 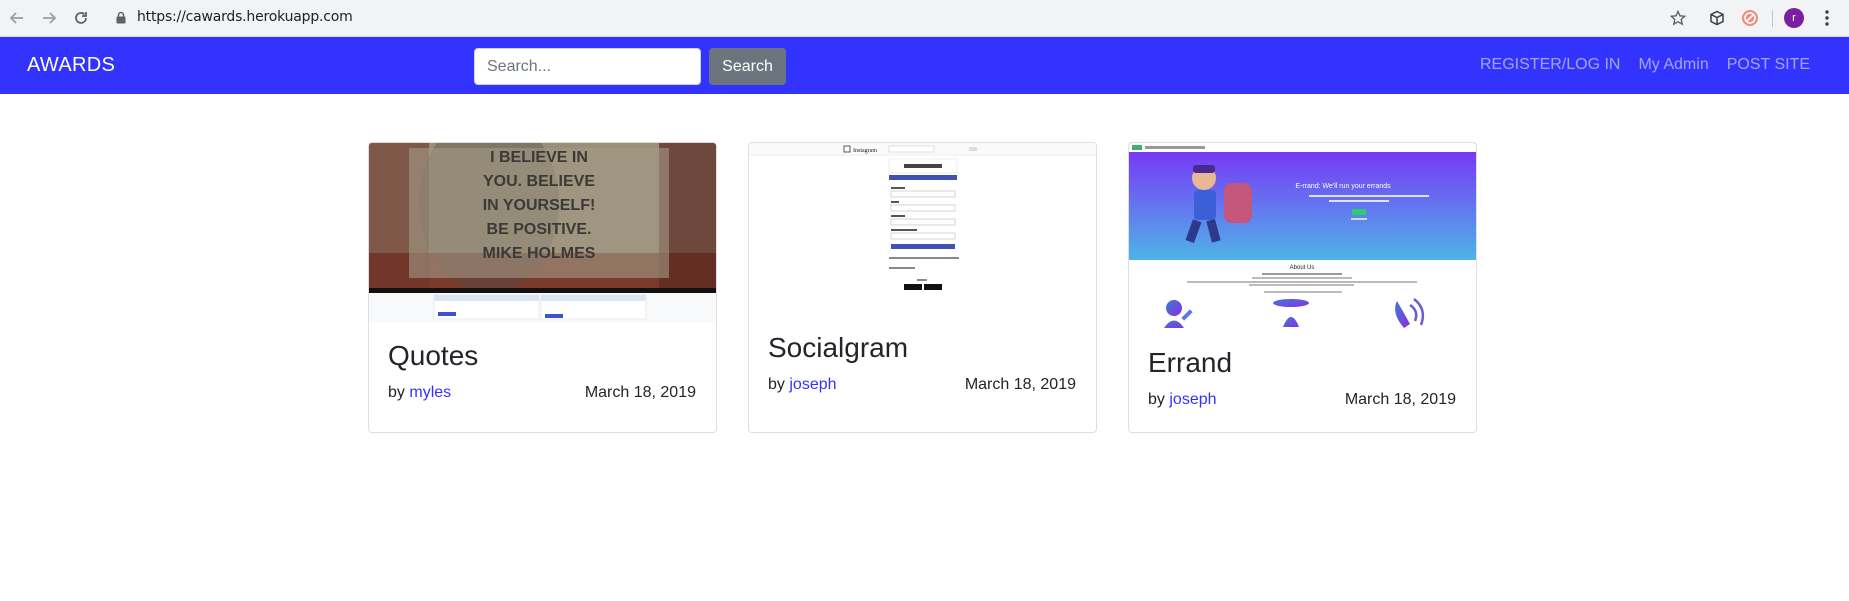 What do you see at coordinates (539, 205) in the screenshot?
I see `quote-line: IN YOURSELF!` at bounding box center [539, 205].